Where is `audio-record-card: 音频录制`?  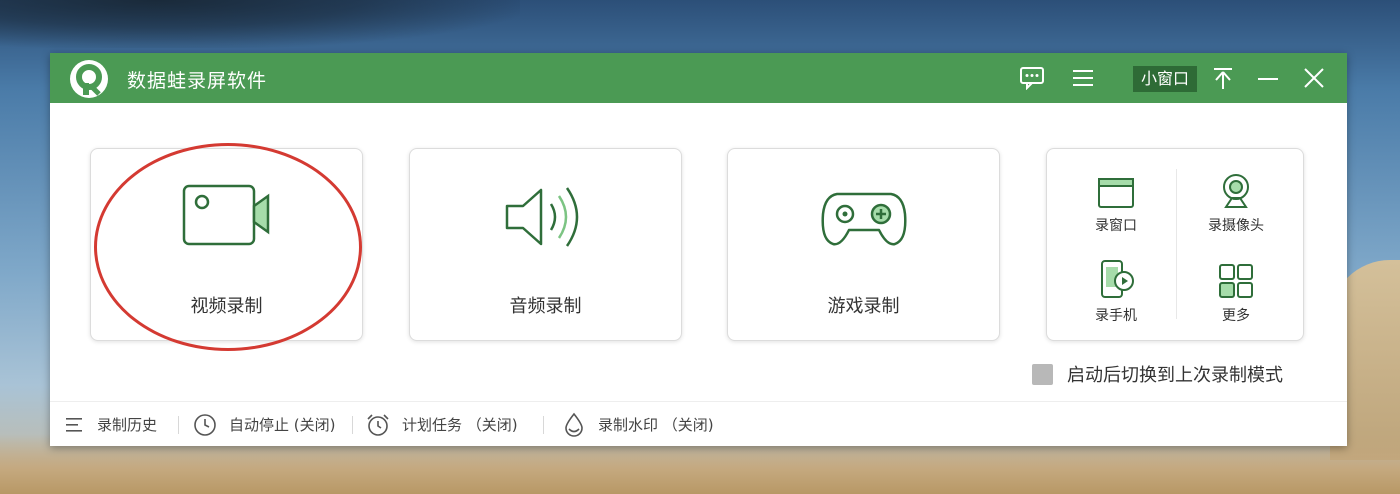 audio-record-card: 音频录制 is located at coordinates (545, 244).